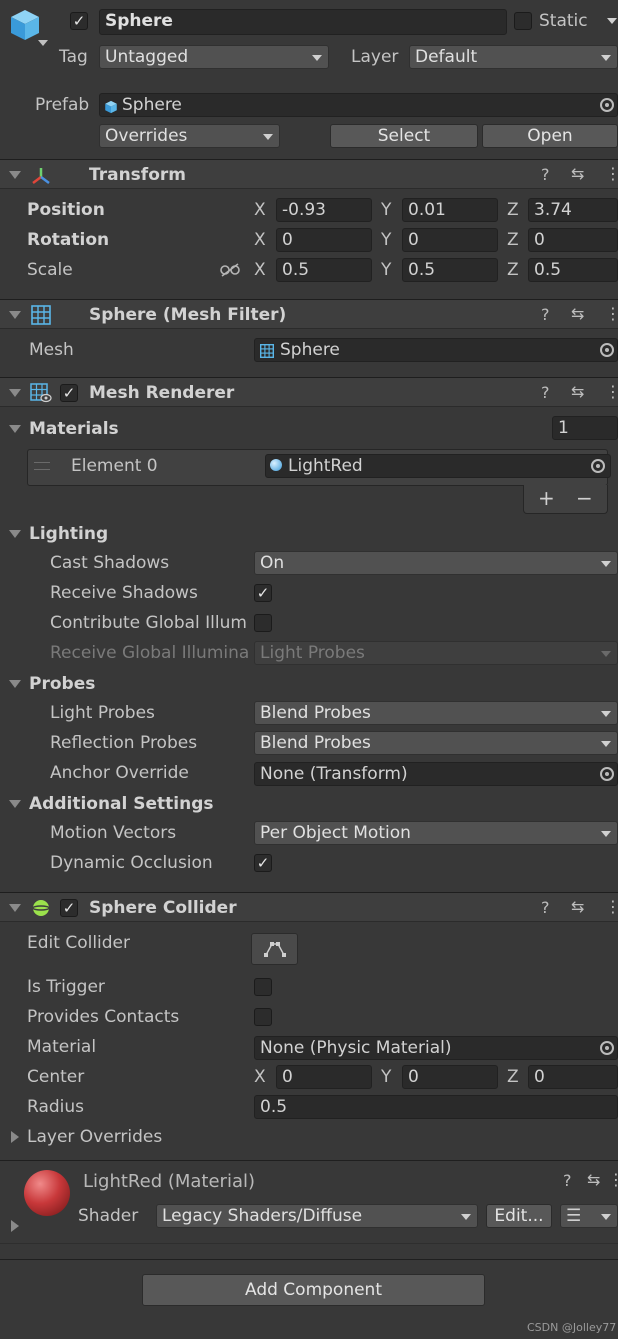 This screenshot has width=618, height=1339. I want to click on is-trigger-checkbox, so click(263, 987).